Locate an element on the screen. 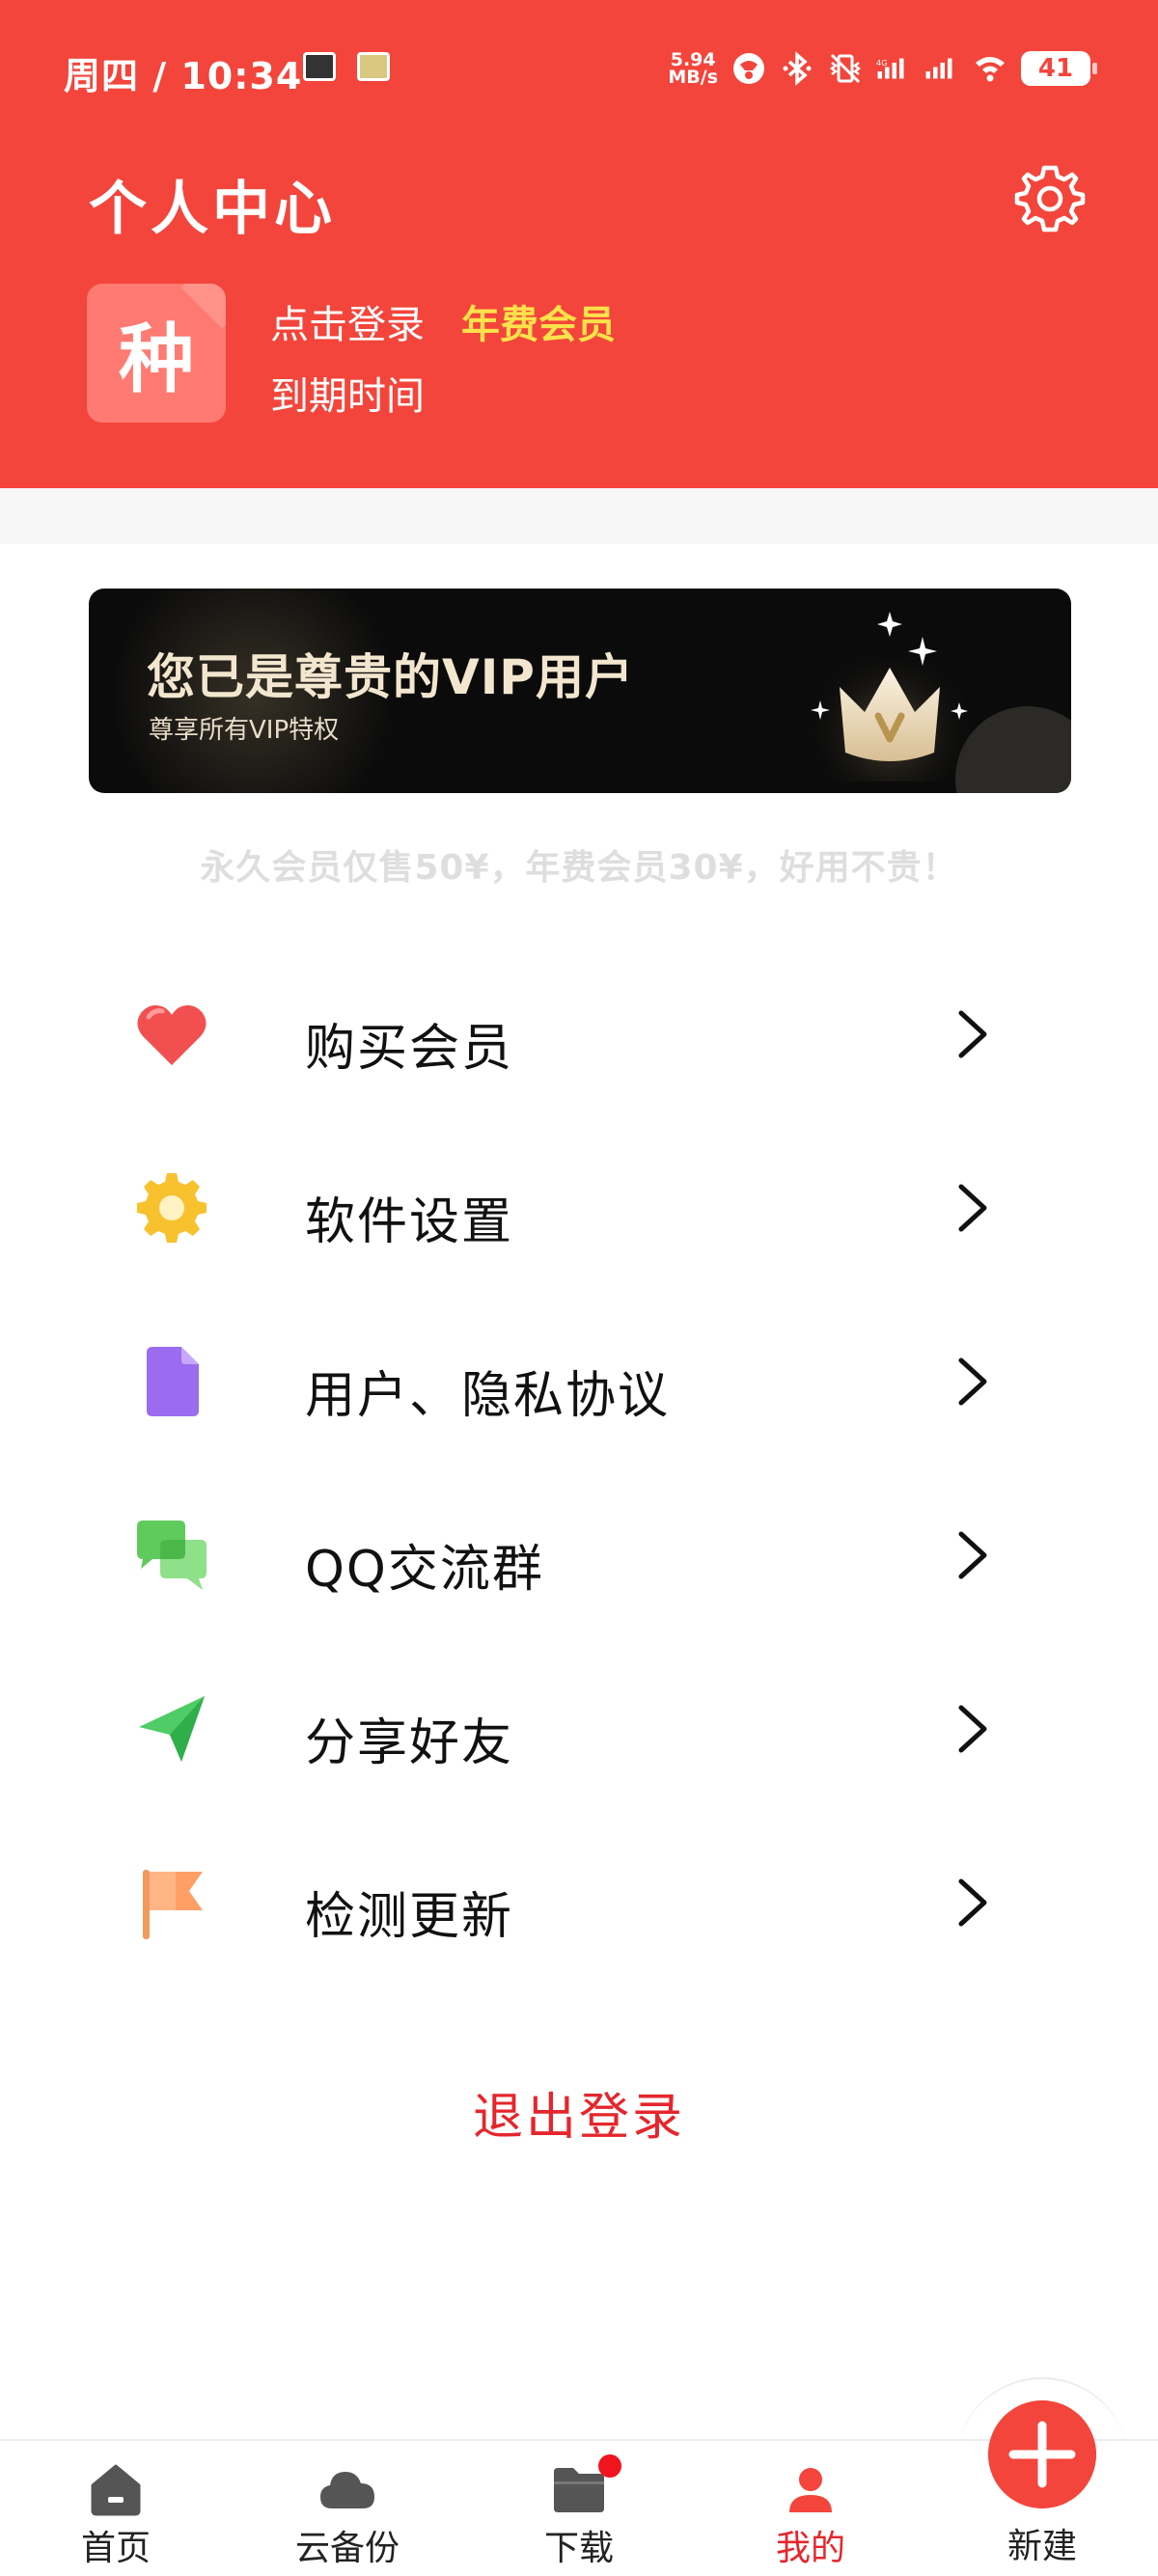 The image size is (1158, 2576). nav-label: 云备份 is located at coordinates (347, 2549).